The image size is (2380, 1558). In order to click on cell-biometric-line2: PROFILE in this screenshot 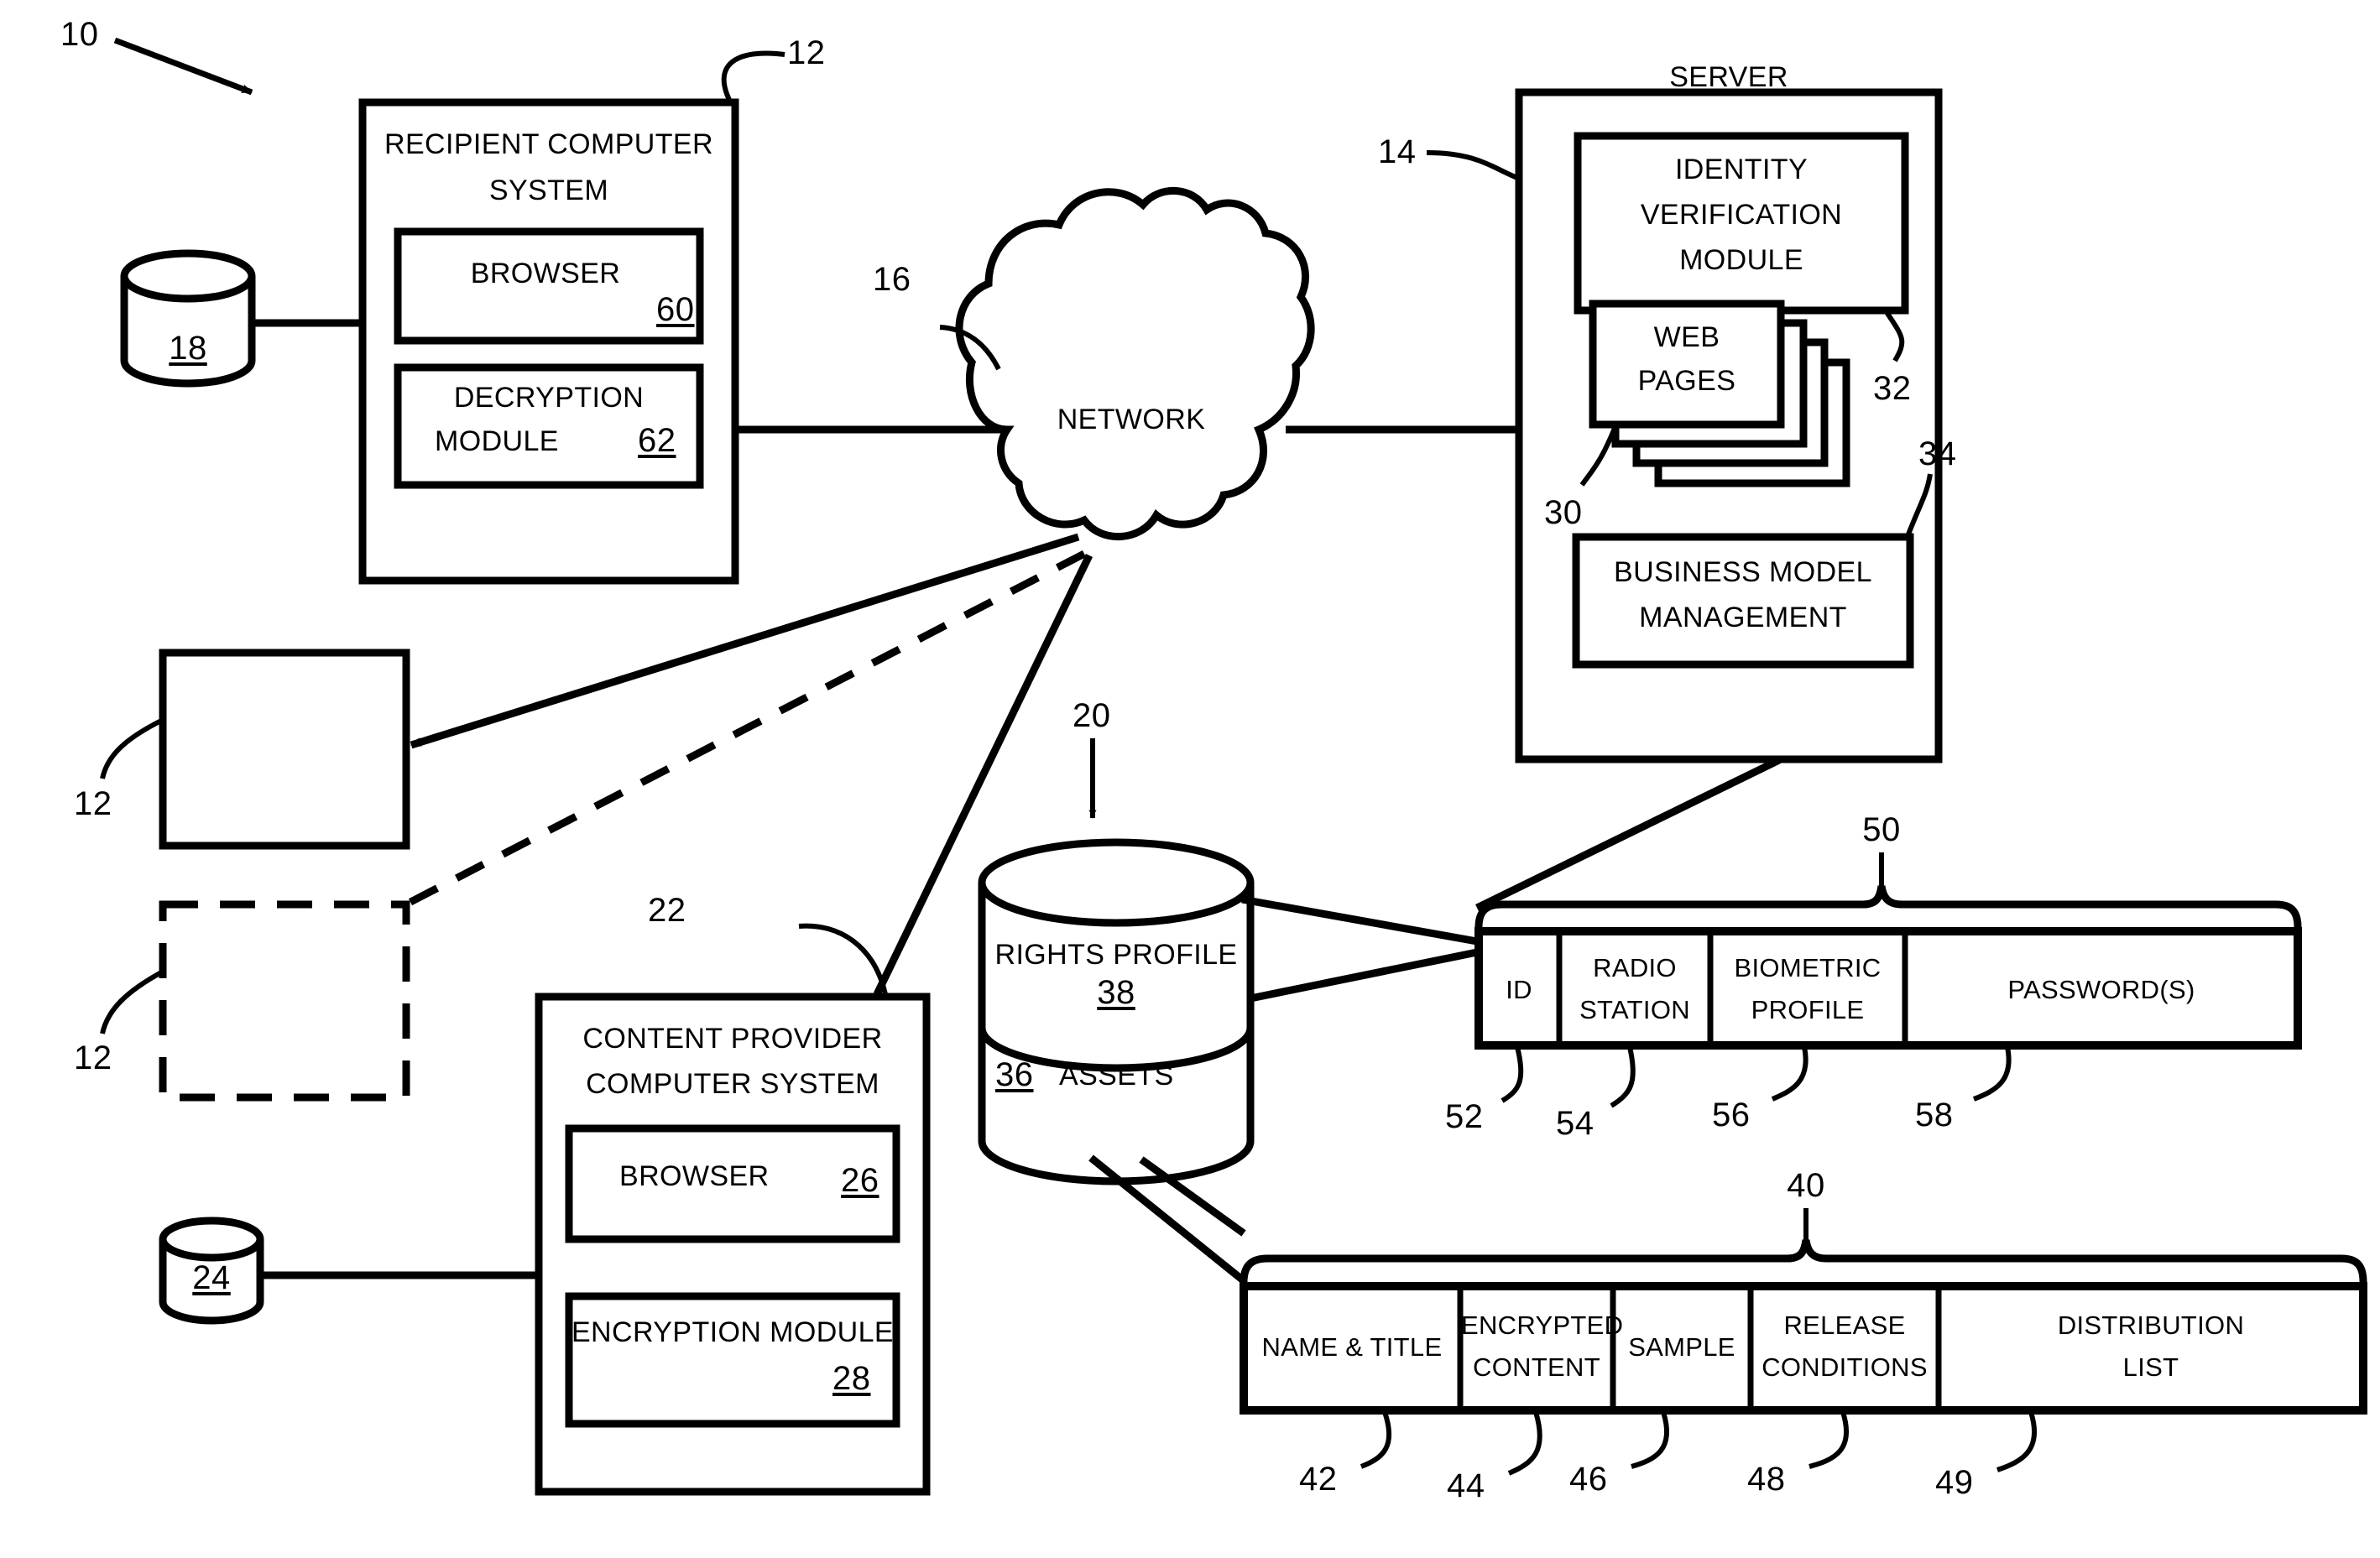, I will do `click(1808, 1009)`.